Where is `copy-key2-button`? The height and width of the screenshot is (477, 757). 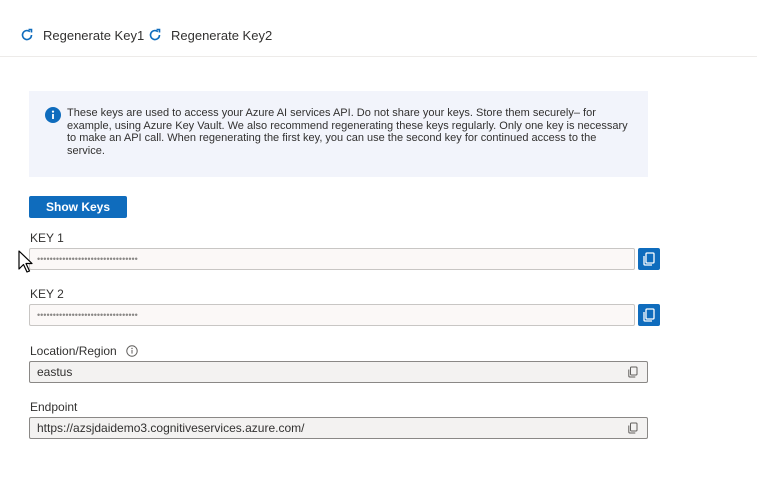 copy-key2-button is located at coordinates (649, 315).